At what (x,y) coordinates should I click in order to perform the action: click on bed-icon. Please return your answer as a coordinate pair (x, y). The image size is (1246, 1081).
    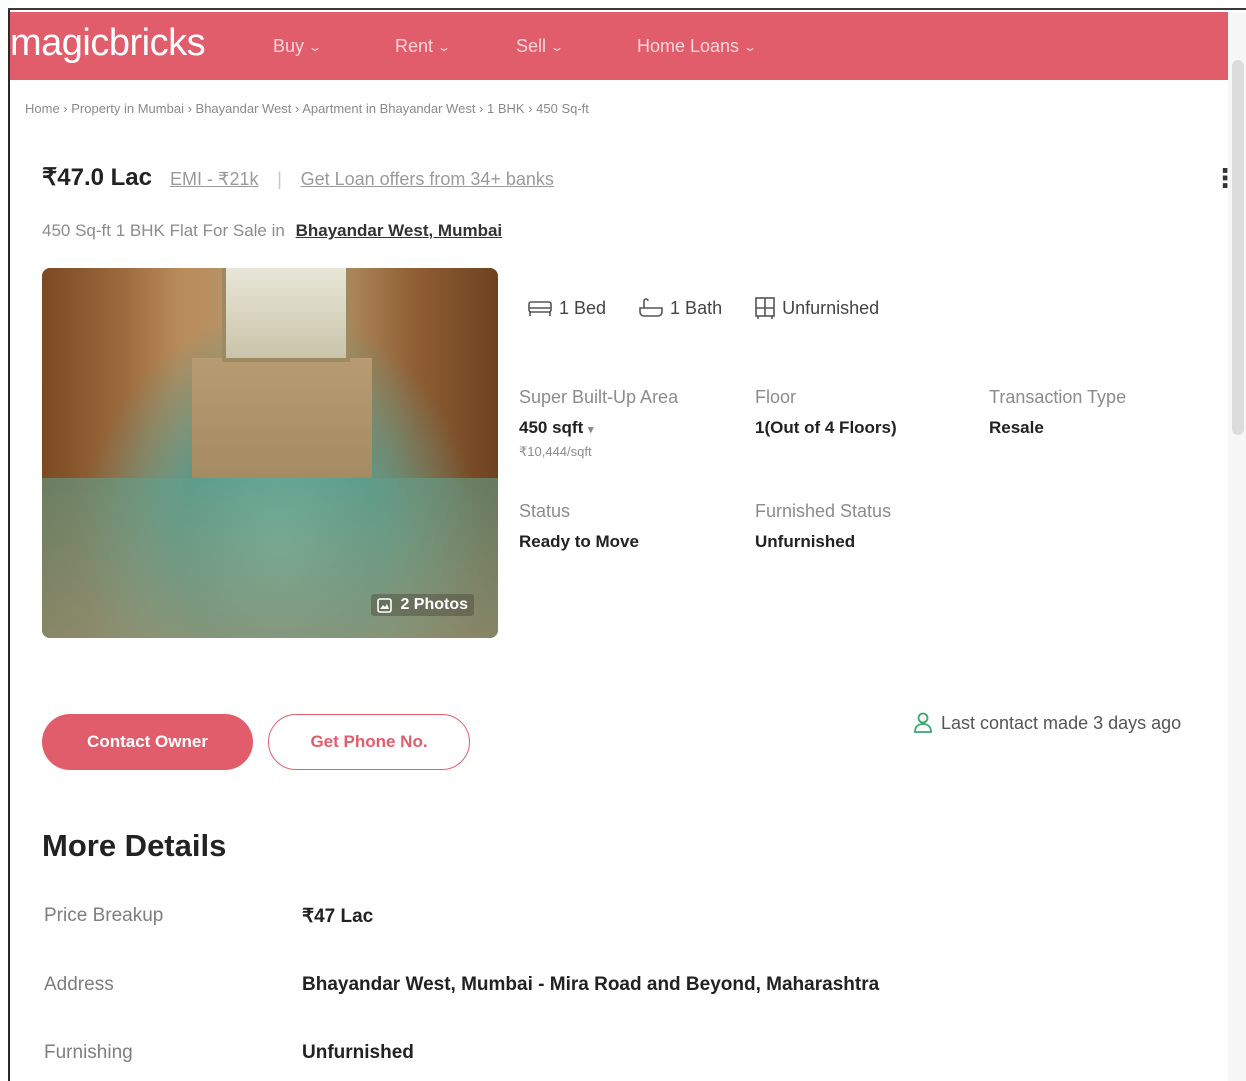
    Looking at the image, I should click on (540, 308).